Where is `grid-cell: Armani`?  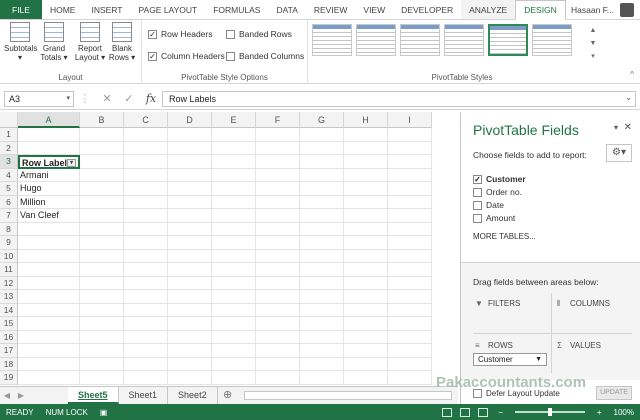
grid-cell: Armani is located at coordinates (49, 175).